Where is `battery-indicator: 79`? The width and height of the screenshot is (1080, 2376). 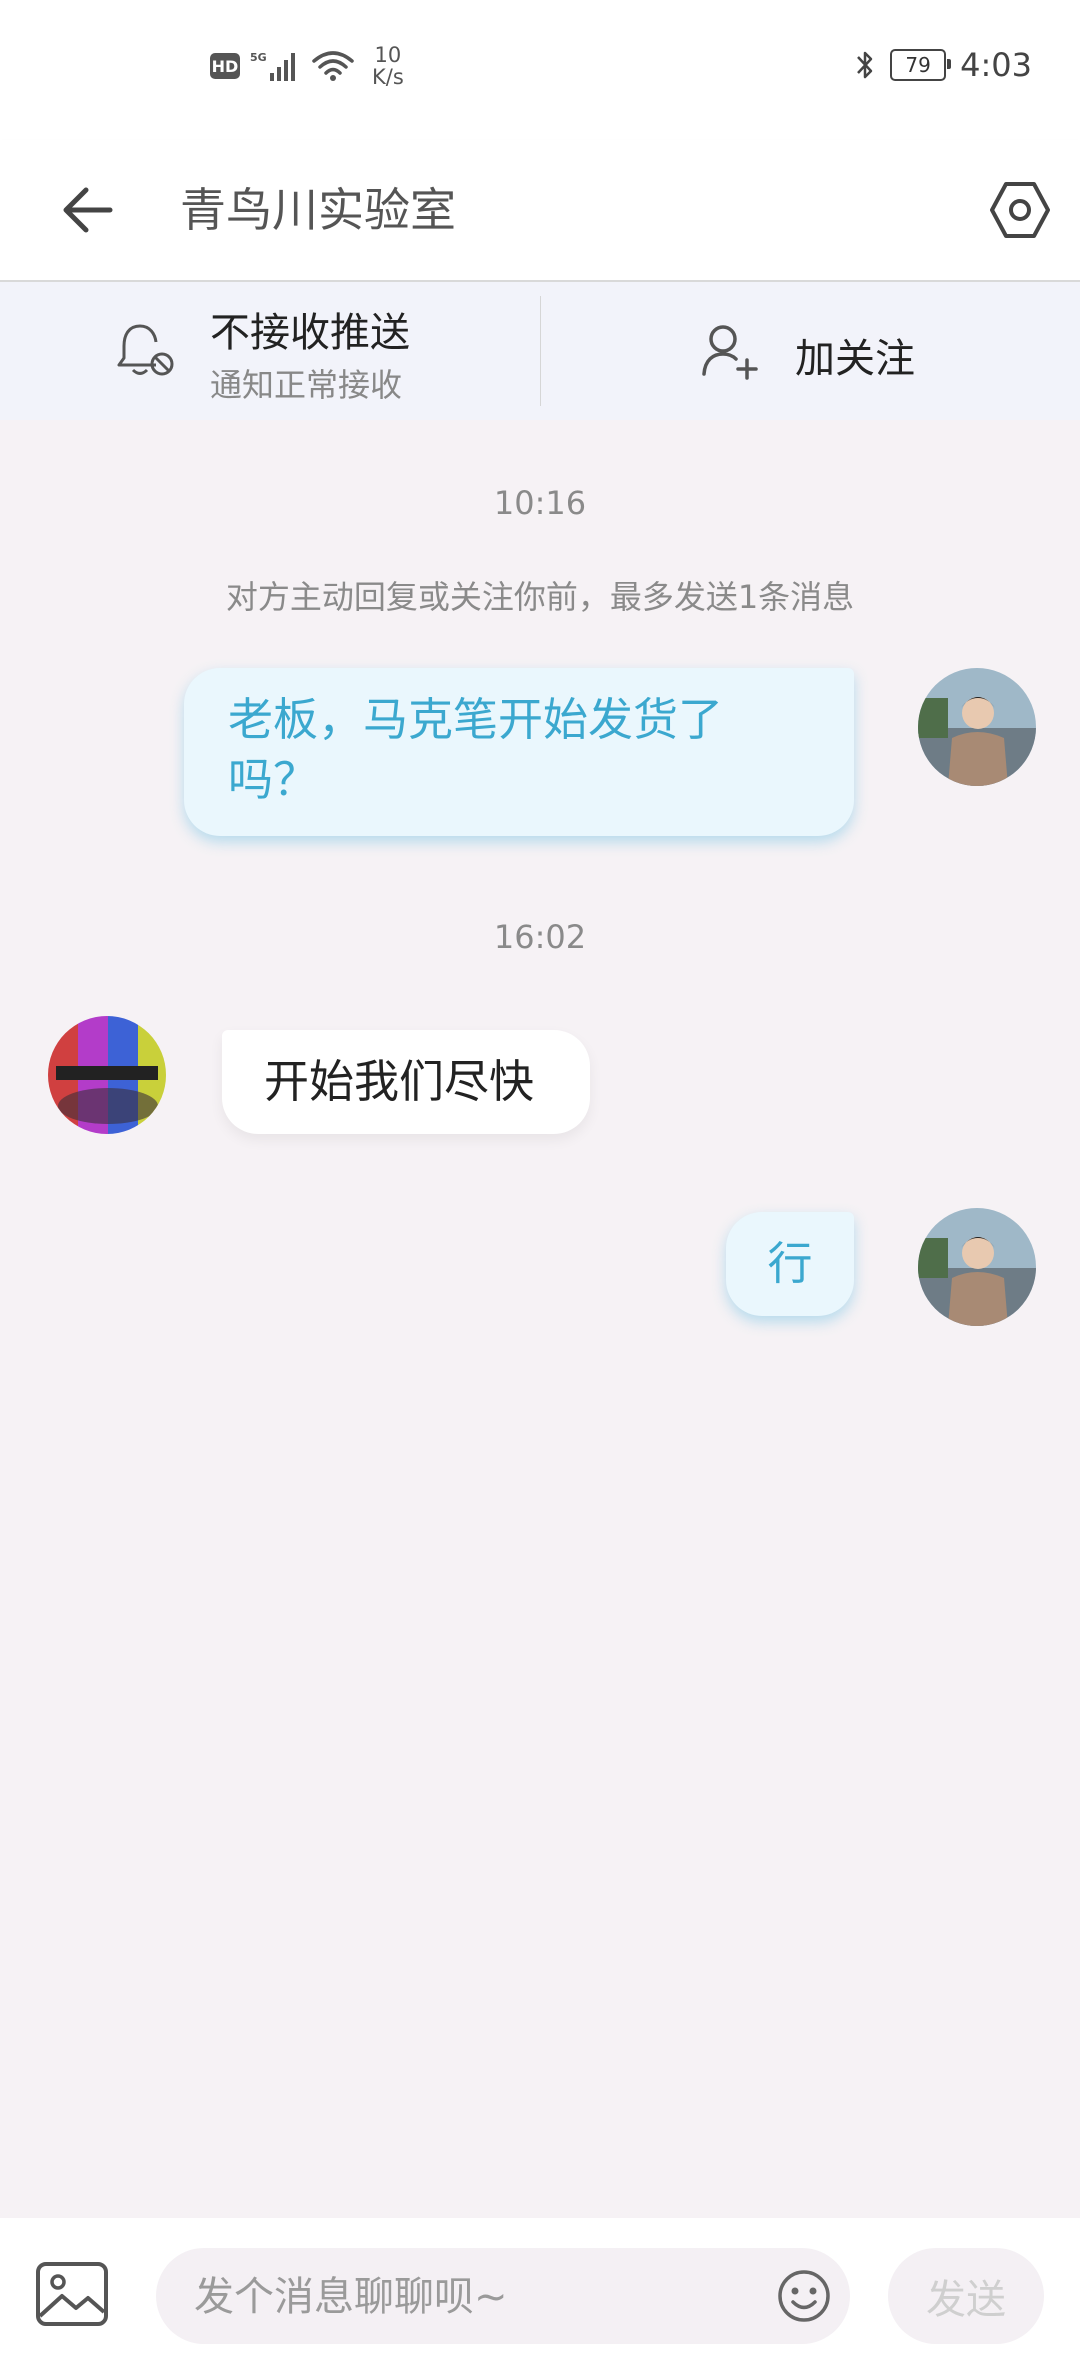
battery-indicator: 79 is located at coordinates (921, 65).